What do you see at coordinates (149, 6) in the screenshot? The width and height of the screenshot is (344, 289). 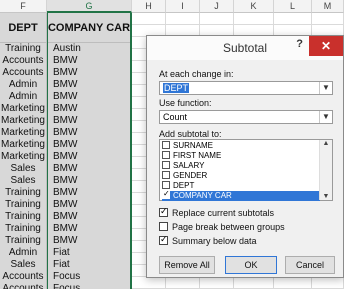 I see `column-header-h: H` at bounding box center [149, 6].